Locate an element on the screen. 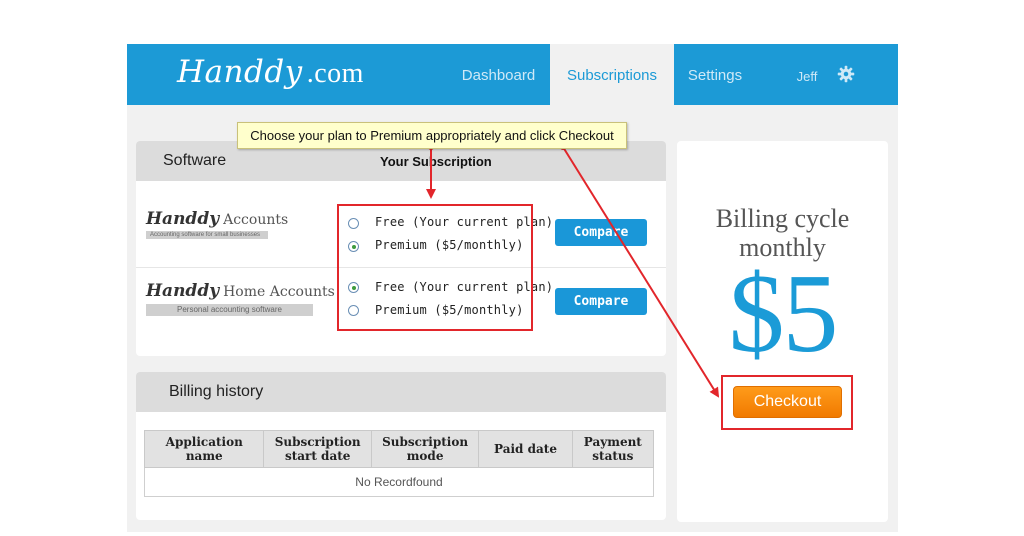 This screenshot has height=536, width=1024. arrow-to-checkout is located at coordinates (641, 272).